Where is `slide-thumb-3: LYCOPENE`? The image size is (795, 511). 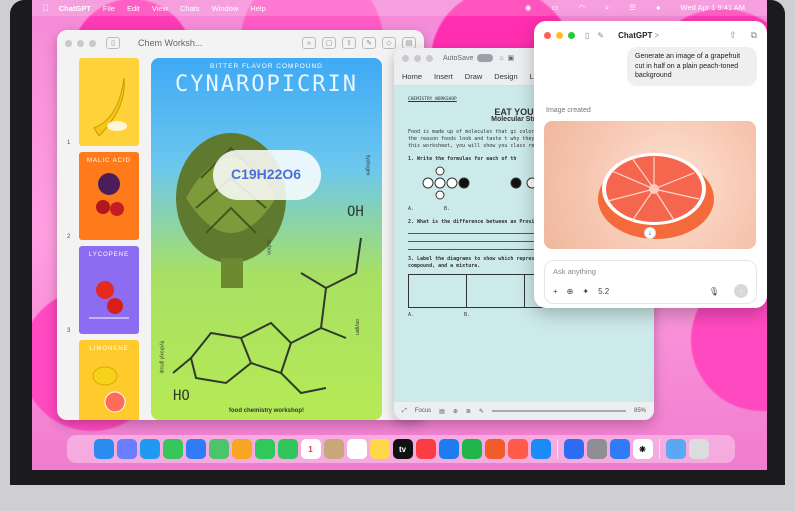
slide-thumb-3: LYCOPENE is located at coordinates (109, 290).